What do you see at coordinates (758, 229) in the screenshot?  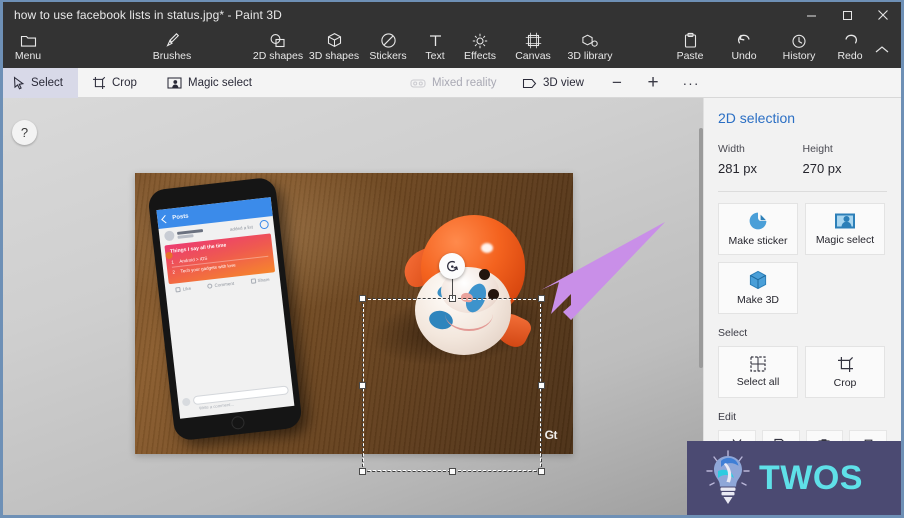 I see `make-sticker-button: Make sticker` at bounding box center [758, 229].